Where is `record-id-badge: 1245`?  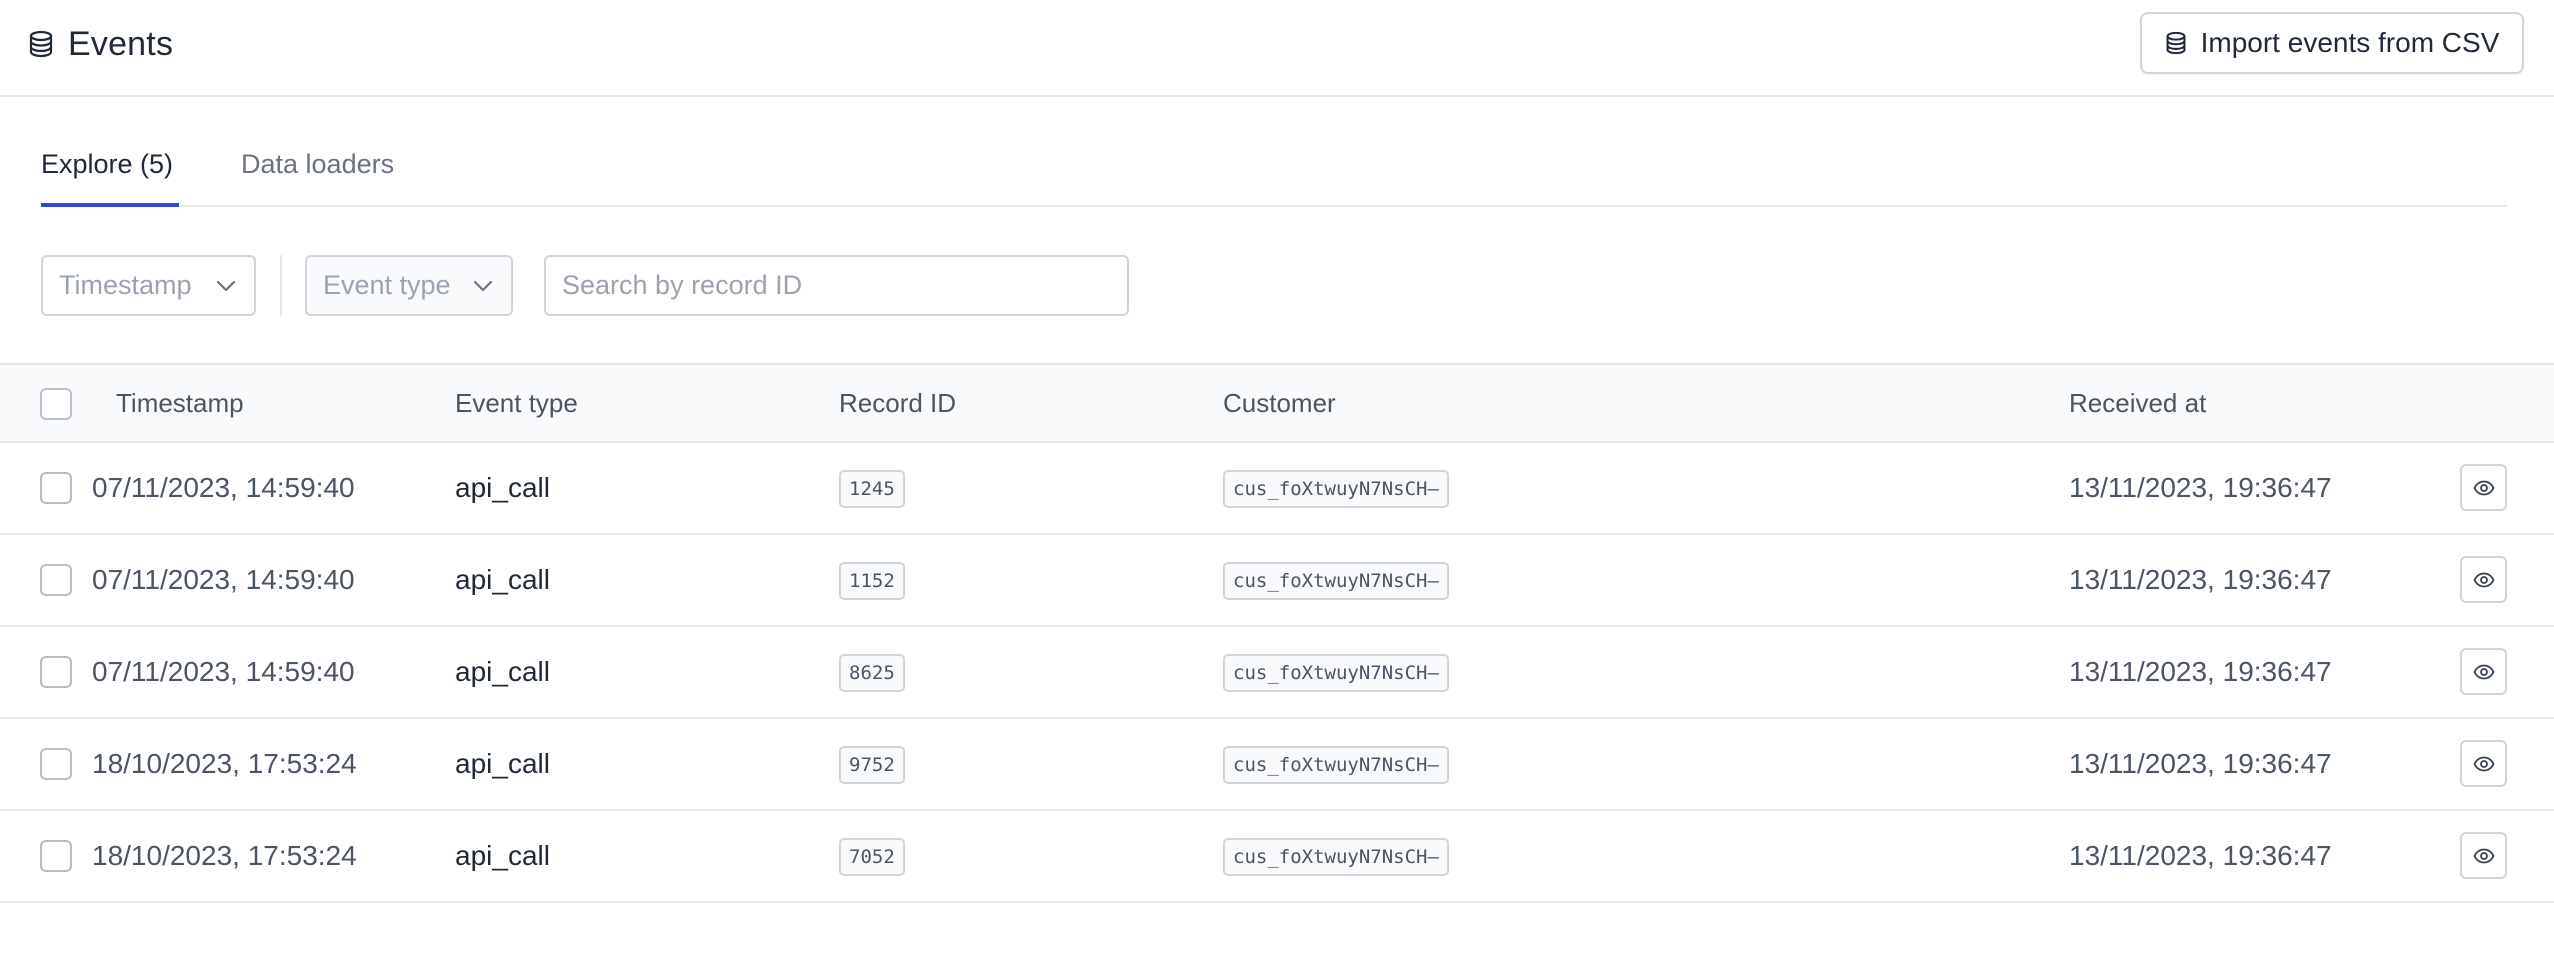 record-id-badge: 1245 is located at coordinates (872, 489).